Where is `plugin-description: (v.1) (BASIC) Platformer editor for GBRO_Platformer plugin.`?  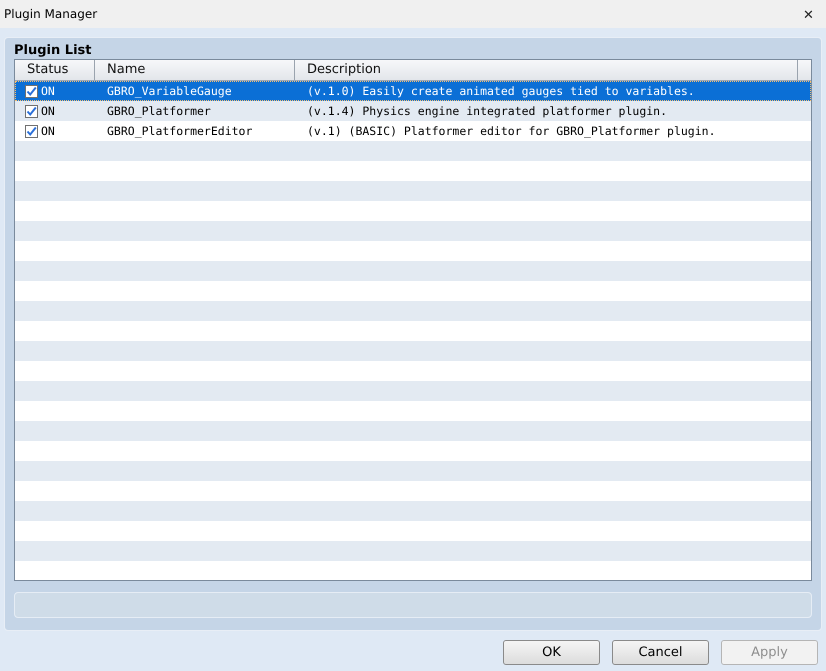
plugin-description: (v.1) (BASIC) Platformer editor for GBRO_Platformer plugin. is located at coordinates (511, 131).